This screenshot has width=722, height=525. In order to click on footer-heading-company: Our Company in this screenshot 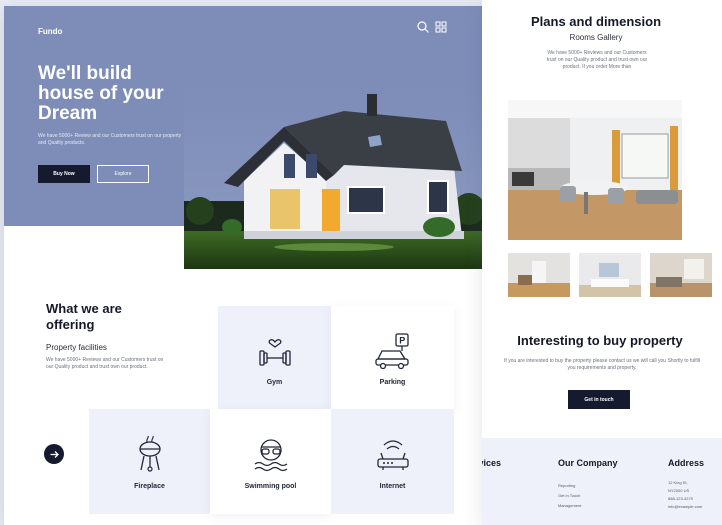, I will do `click(588, 463)`.